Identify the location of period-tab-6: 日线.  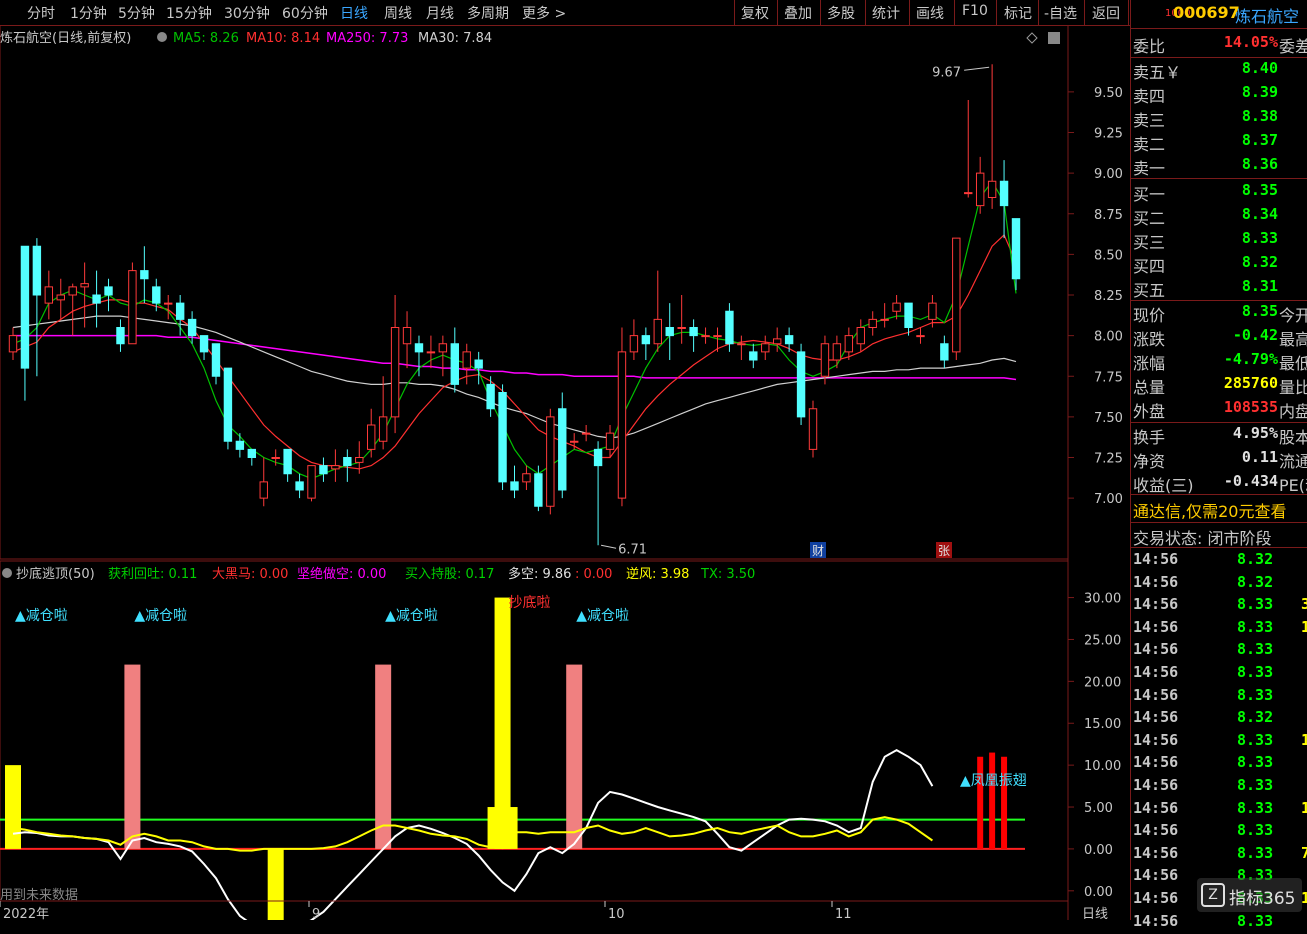
(354, 13).